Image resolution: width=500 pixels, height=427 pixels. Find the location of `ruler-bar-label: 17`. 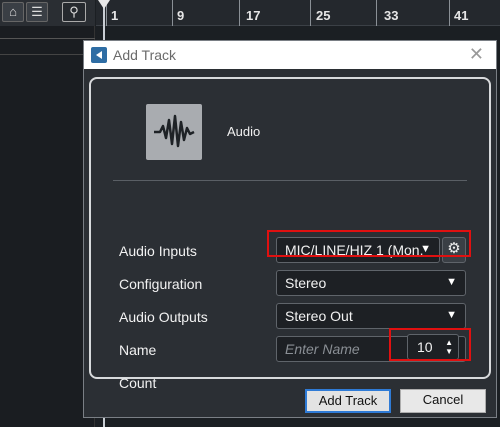

ruler-bar-label: 17 is located at coordinates (253, 15).